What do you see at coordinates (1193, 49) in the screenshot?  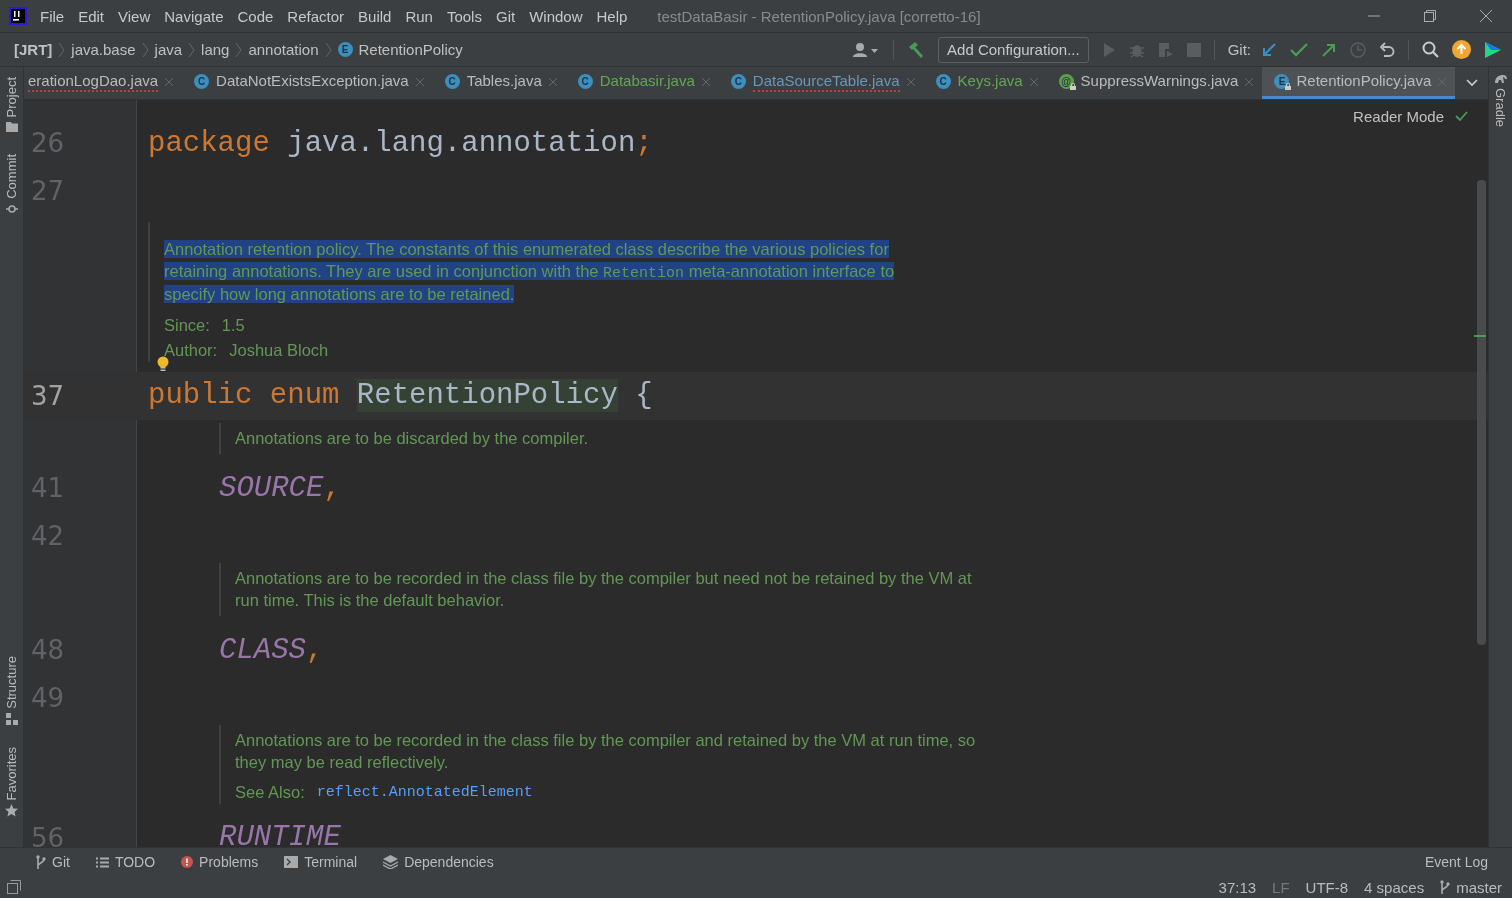 I see `stop-icon` at bounding box center [1193, 49].